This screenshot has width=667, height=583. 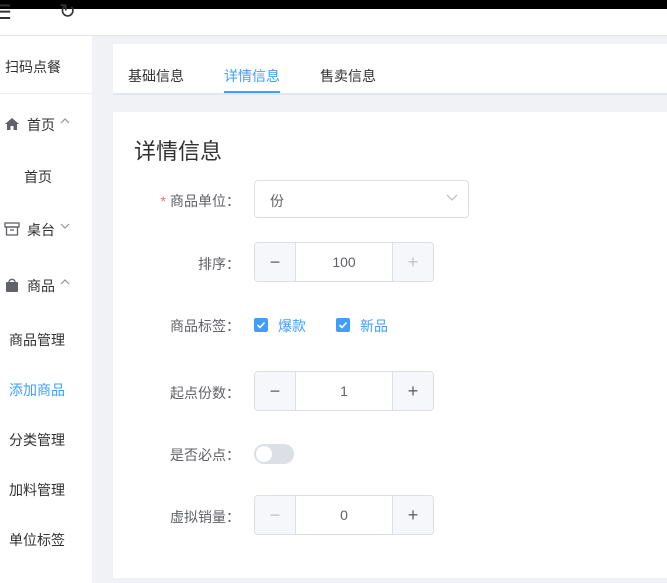 I want to click on virtual-sales-increase-button: +, so click(x=412, y=515).